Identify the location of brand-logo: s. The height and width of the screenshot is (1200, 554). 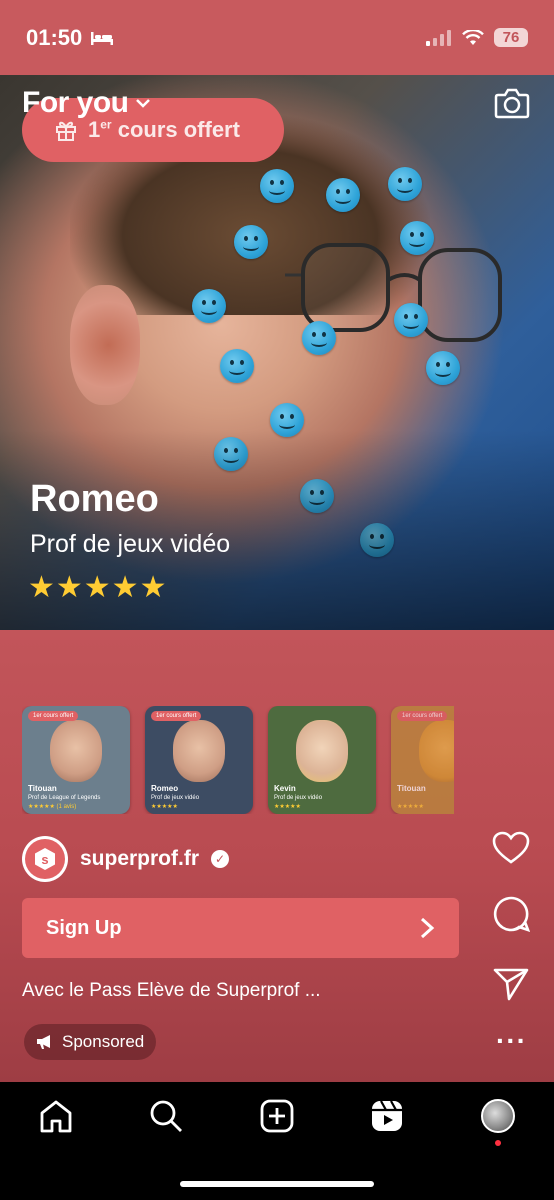
(45, 859).